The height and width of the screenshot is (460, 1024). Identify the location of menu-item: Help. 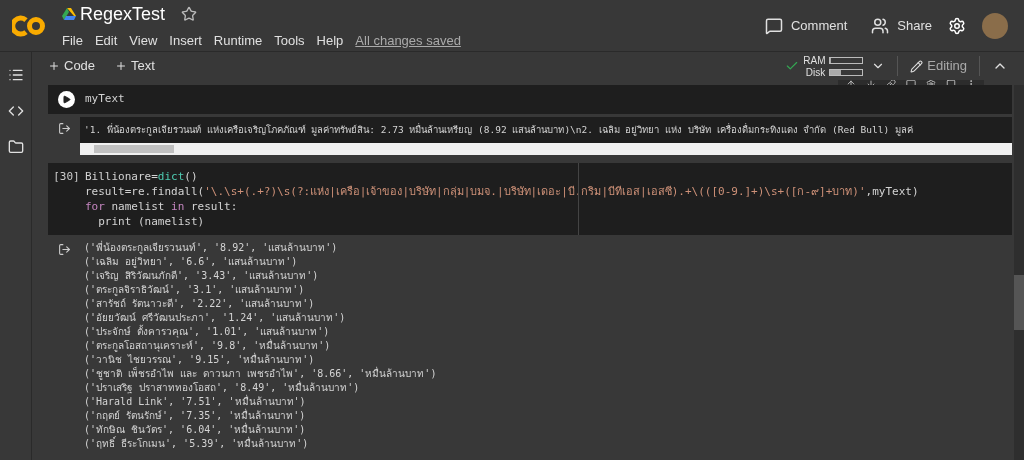
(330, 40).